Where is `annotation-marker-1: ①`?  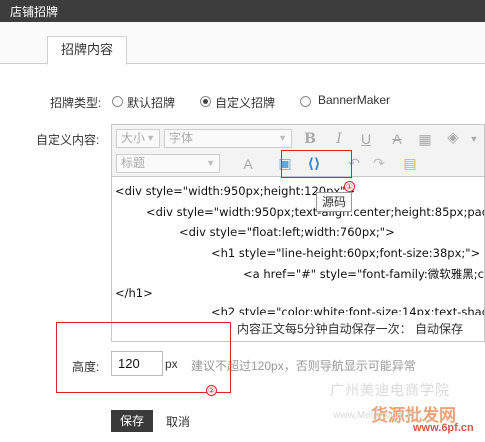 annotation-marker-1: ① is located at coordinates (349, 186).